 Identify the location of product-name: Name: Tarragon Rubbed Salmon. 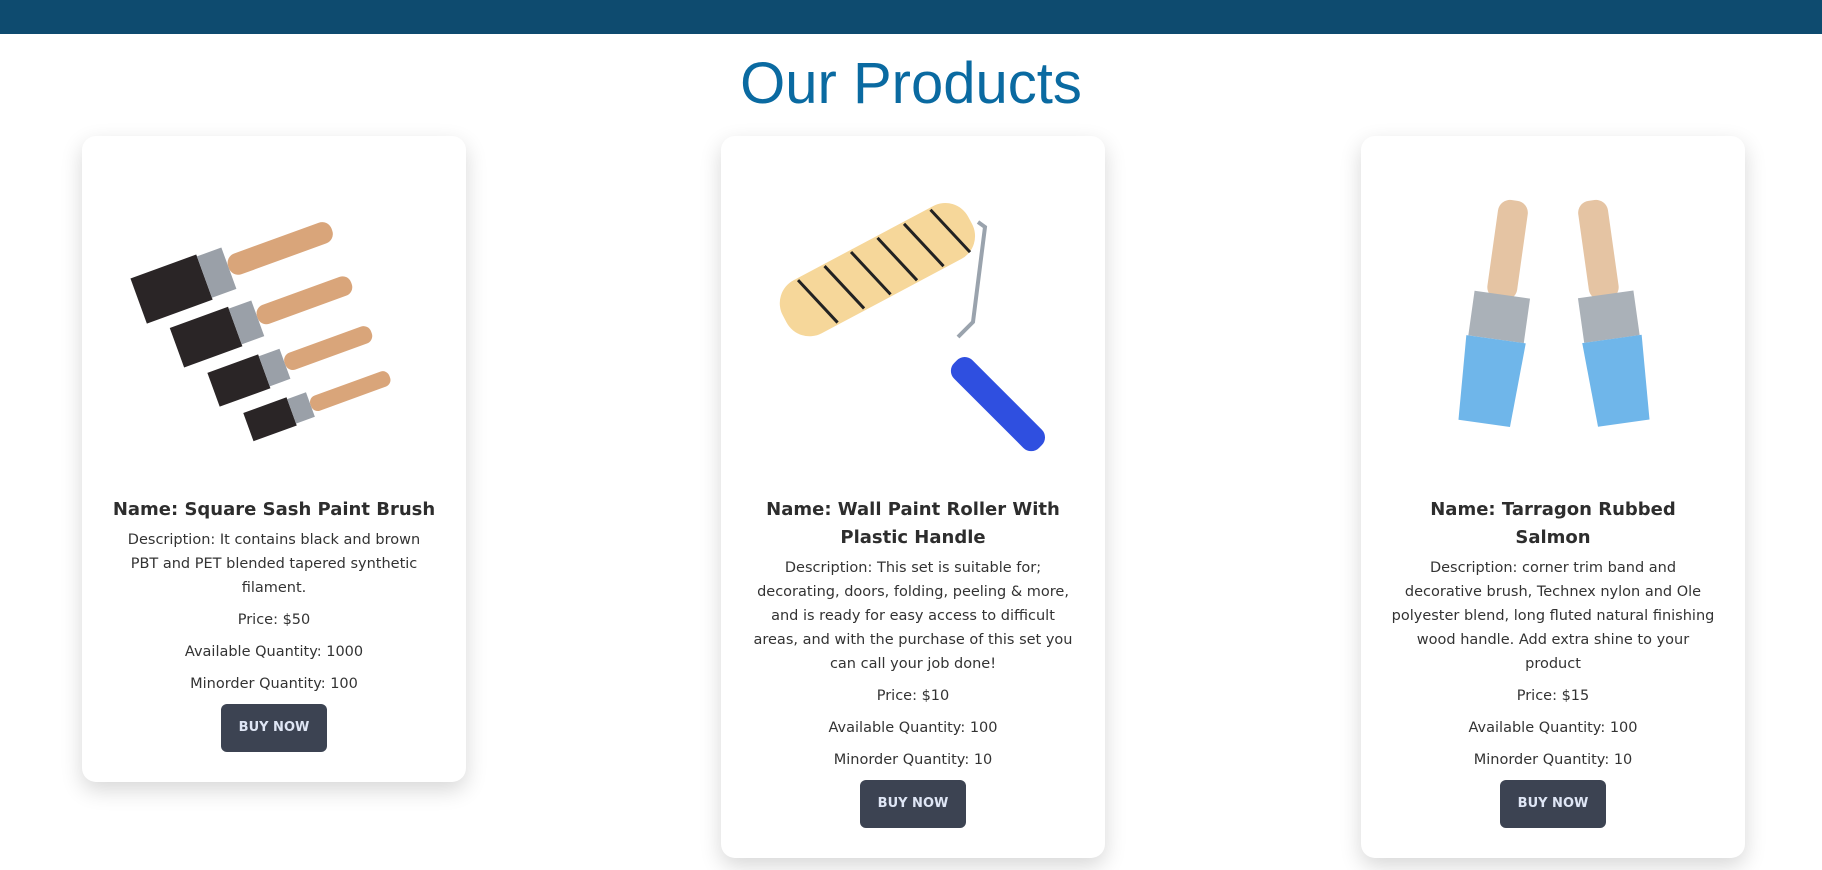
(1553, 523).